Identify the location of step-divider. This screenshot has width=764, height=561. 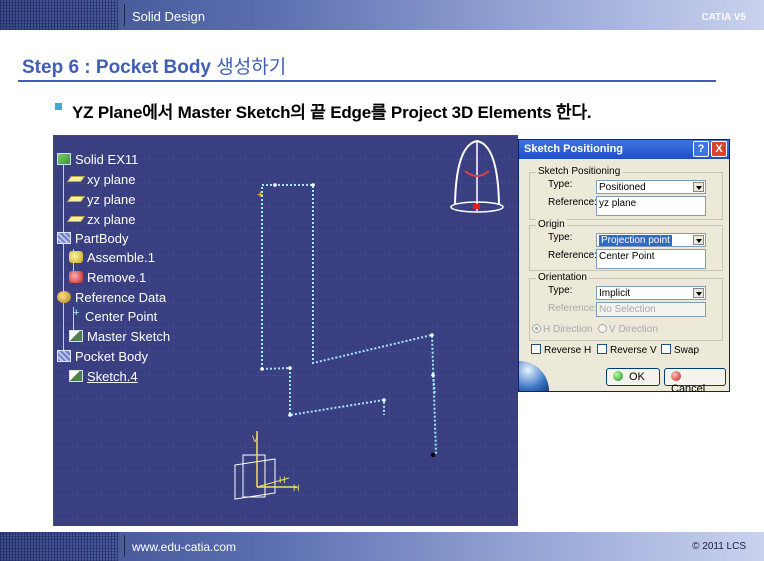
(367, 81).